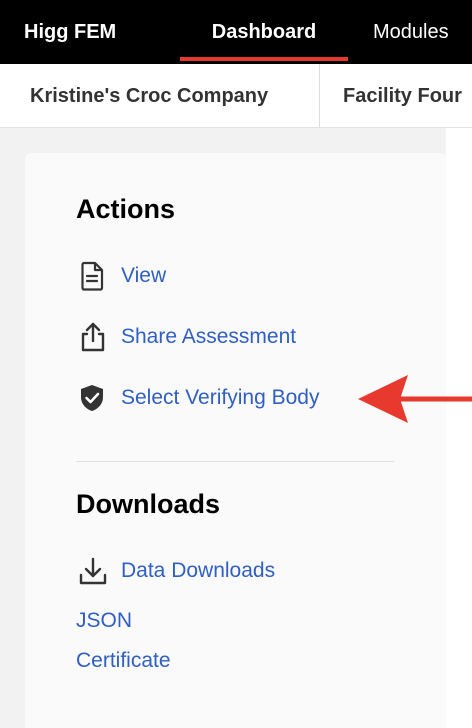 This screenshot has width=472, height=728. What do you see at coordinates (319, 96) in the screenshot?
I see `breadcrumb-divider` at bounding box center [319, 96].